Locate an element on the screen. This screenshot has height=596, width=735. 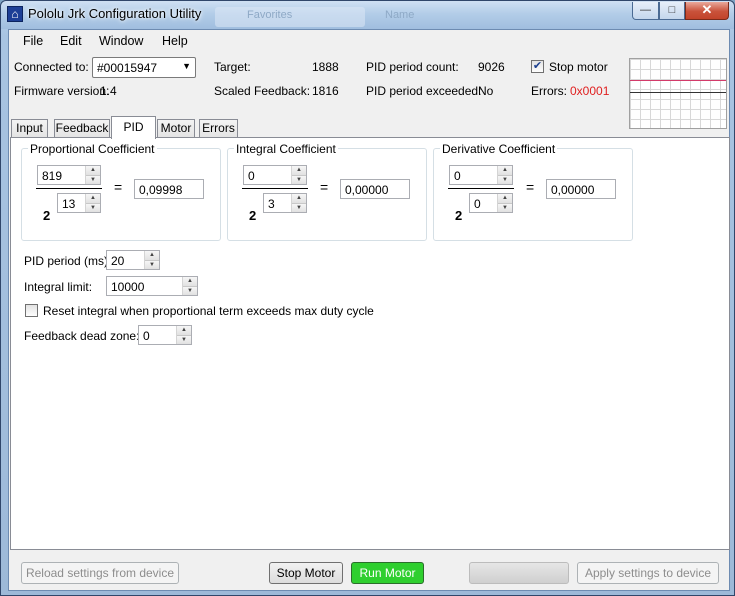
proportional-exponent-input: 13 ▲ ▼ is located at coordinates (79, 203).